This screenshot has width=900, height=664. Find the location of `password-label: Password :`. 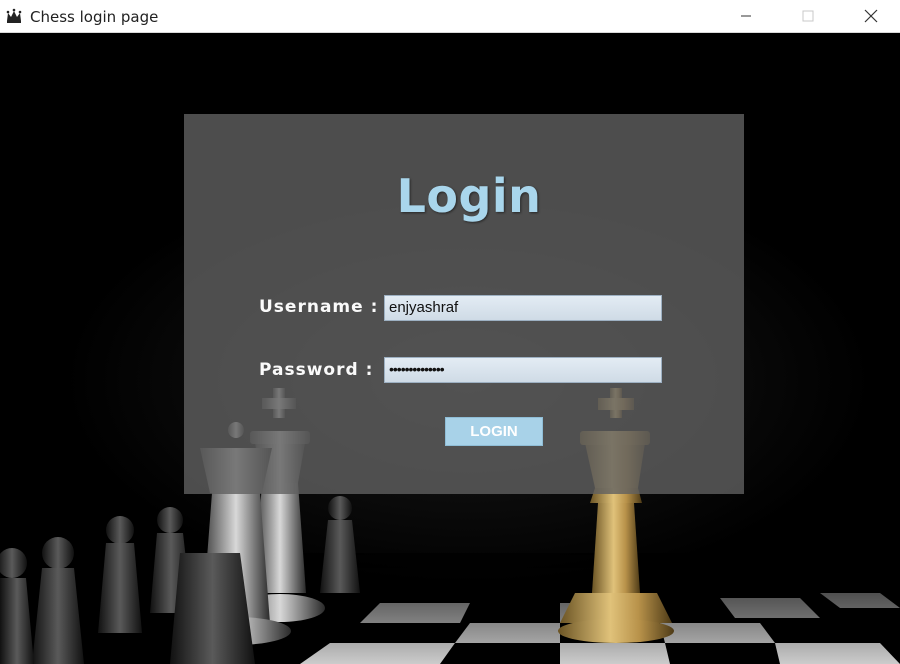

password-label: Password : is located at coordinates (316, 370).